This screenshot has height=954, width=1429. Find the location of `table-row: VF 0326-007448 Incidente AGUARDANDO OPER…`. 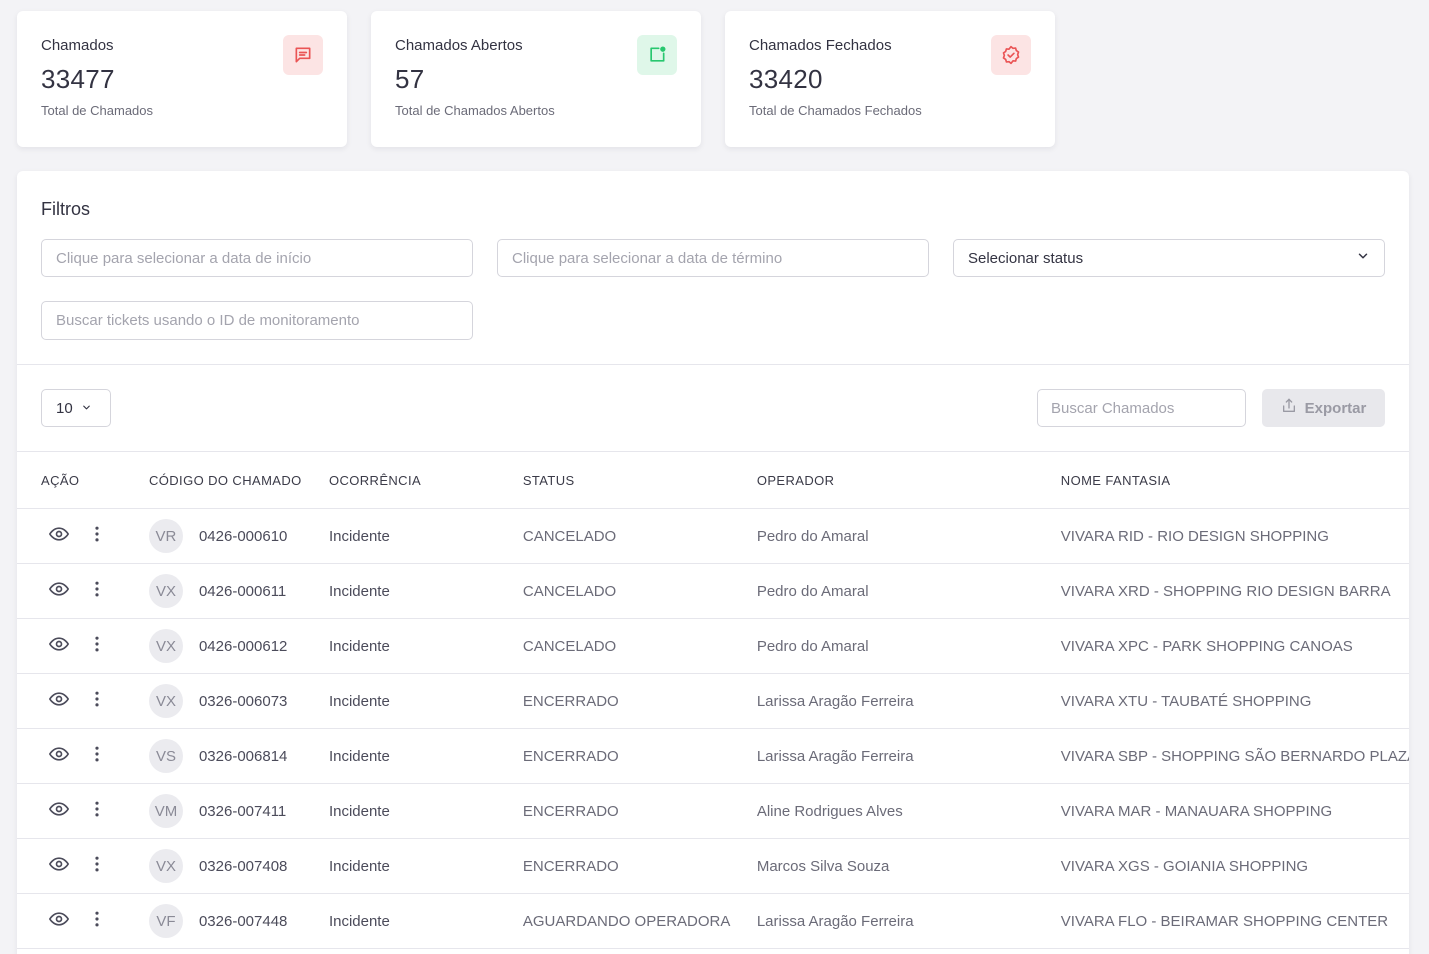

table-row: VF 0326-007448 Incidente AGUARDANDO OPER… is located at coordinates (713, 921).